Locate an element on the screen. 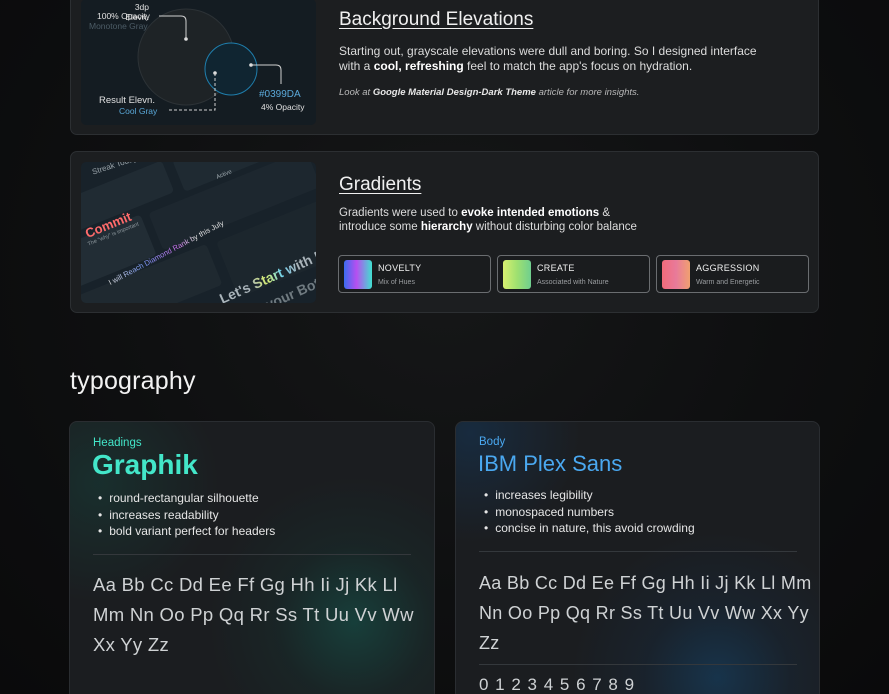 The height and width of the screenshot is (694, 889). elevation-title: Background Elevations is located at coordinates (436, 19).